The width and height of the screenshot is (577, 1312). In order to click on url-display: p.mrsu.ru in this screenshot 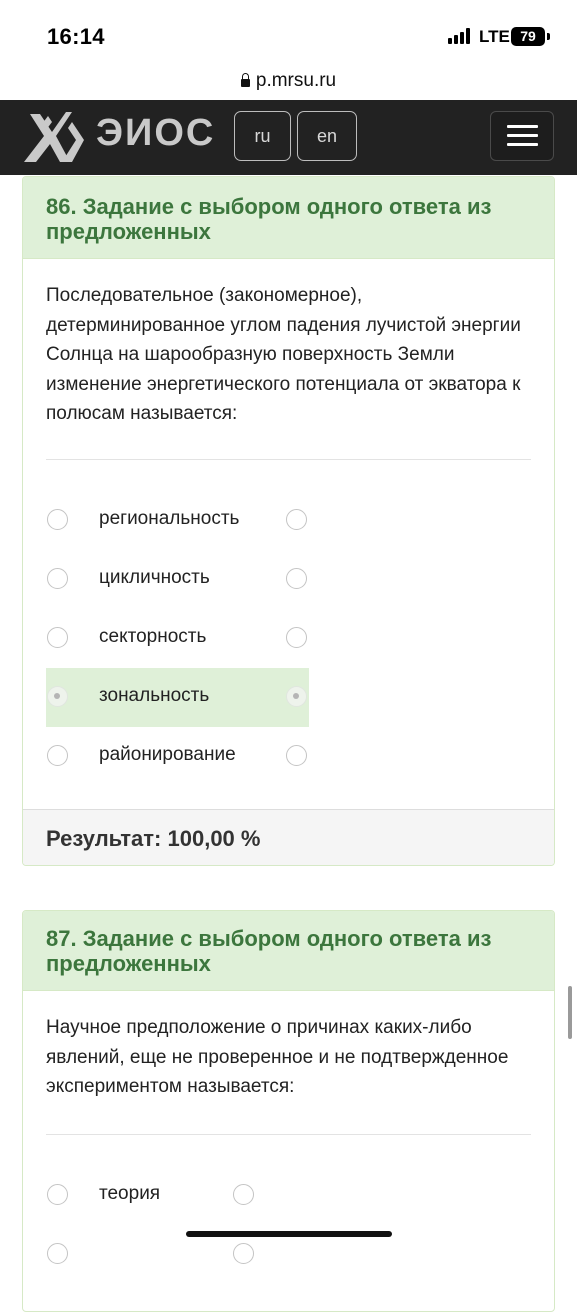, I will do `click(288, 81)`.